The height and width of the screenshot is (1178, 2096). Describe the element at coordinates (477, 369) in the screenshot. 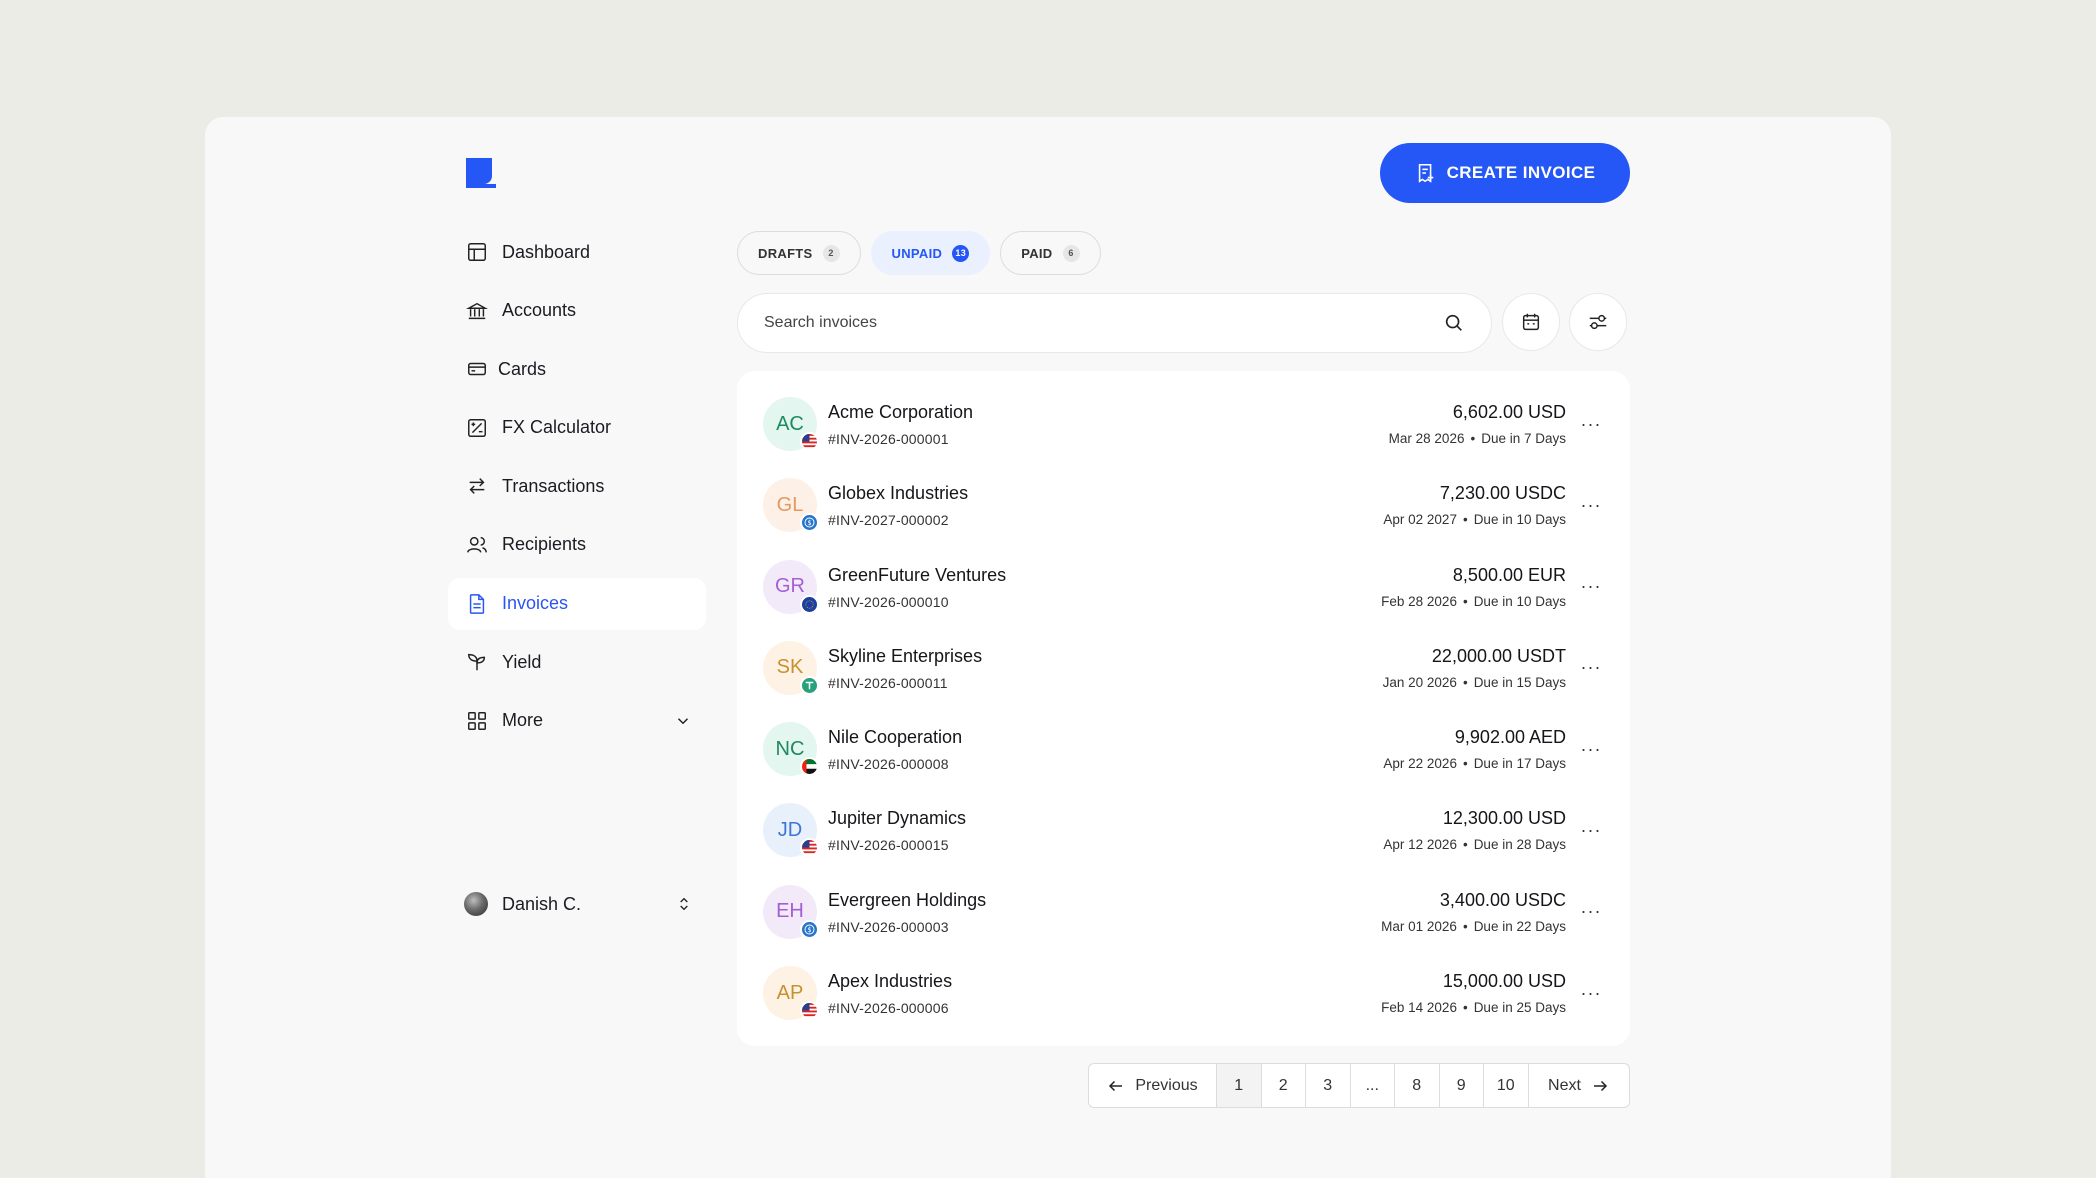

I see `card-icon` at that location.